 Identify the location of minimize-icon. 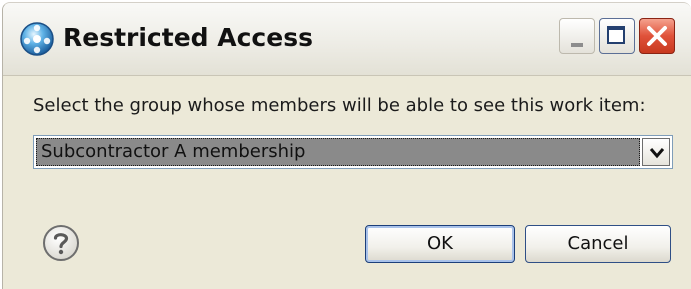
(577, 45).